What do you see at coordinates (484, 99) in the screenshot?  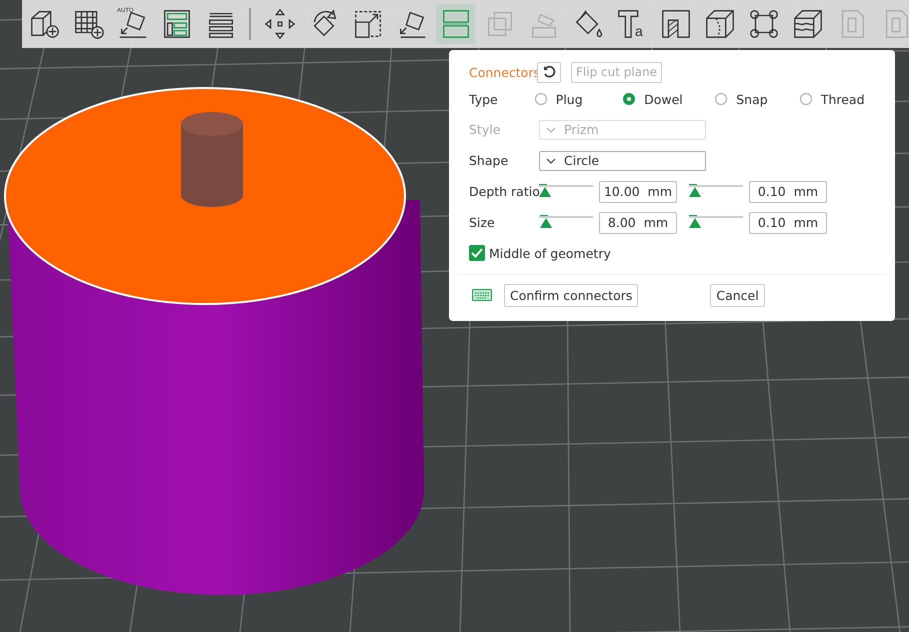 I see `type-label: Type` at bounding box center [484, 99].